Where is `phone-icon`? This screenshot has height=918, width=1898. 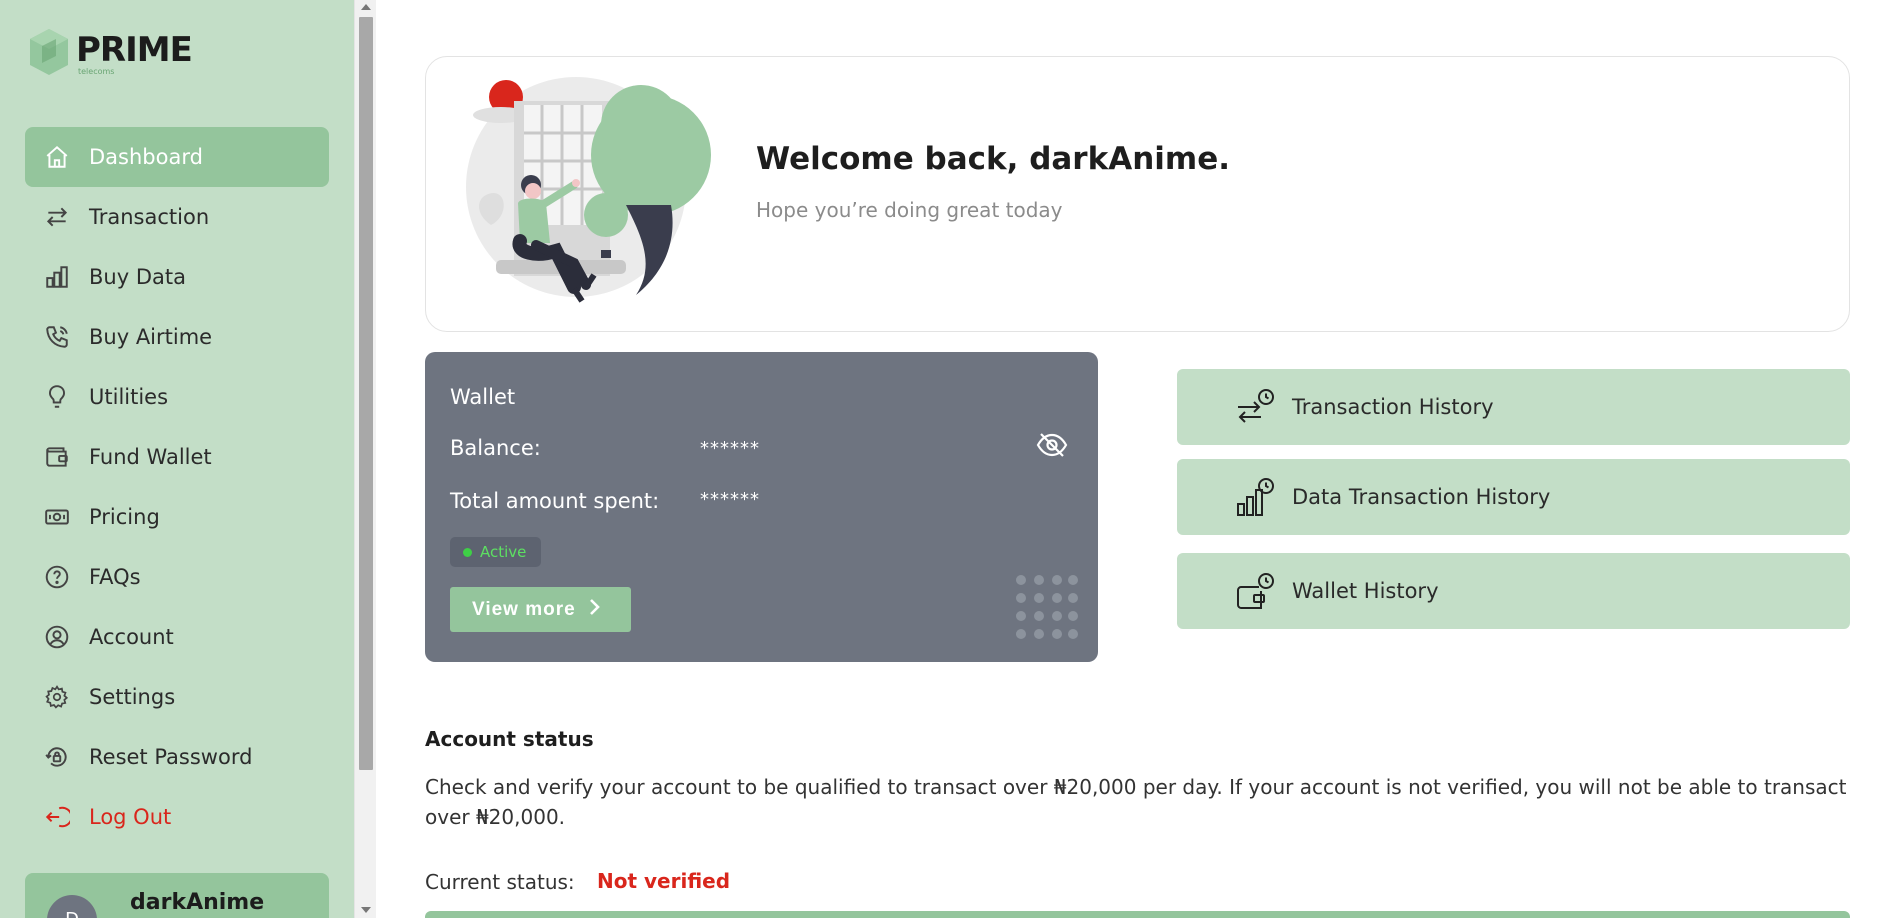
phone-icon is located at coordinates (57, 337).